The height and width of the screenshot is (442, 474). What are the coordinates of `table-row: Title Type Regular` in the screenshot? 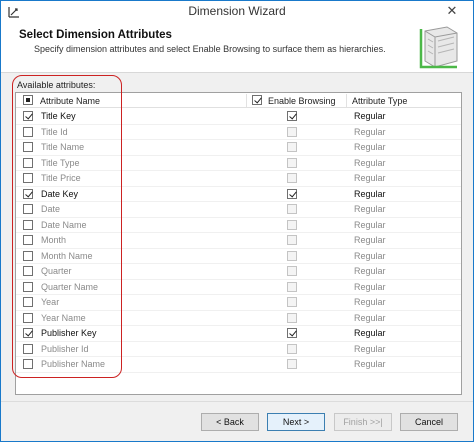 It's located at (238, 163).